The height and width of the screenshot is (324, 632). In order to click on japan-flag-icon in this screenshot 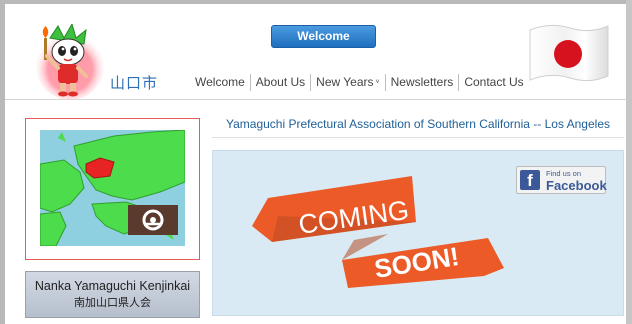, I will do `click(569, 54)`.